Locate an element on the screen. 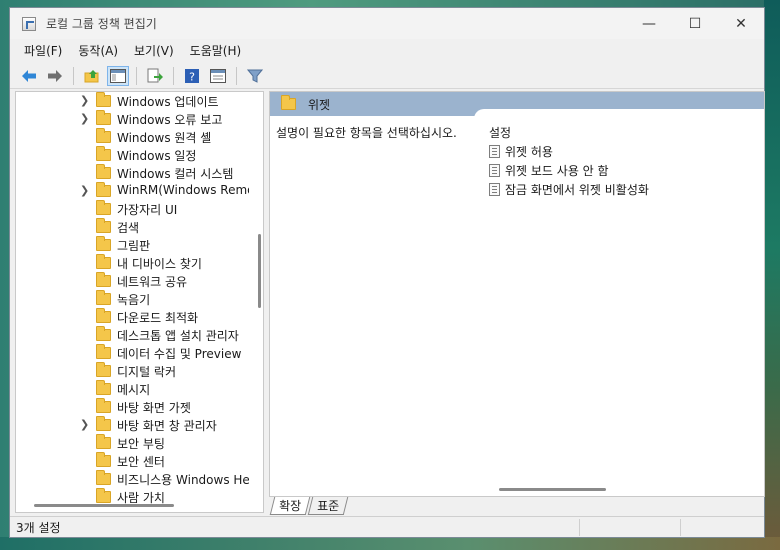 This screenshot has width=780, height=550. tree-item-label: 가장자리 UI is located at coordinates (147, 210).